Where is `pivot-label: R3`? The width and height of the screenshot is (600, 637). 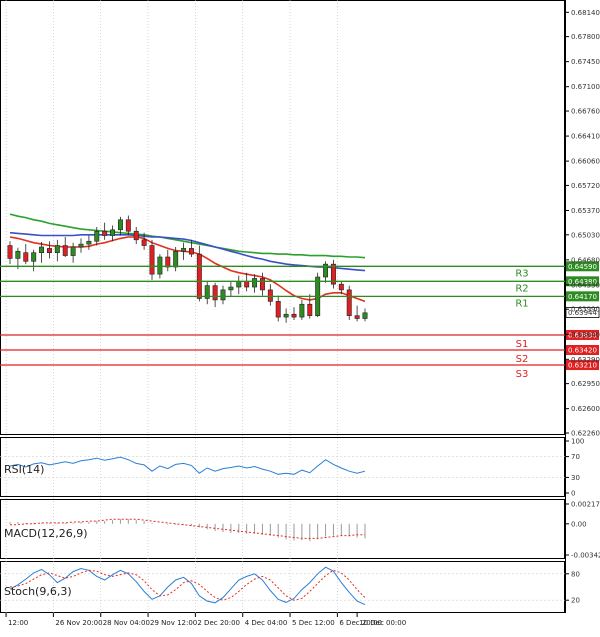 pivot-label: R3 is located at coordinates (521, 273).